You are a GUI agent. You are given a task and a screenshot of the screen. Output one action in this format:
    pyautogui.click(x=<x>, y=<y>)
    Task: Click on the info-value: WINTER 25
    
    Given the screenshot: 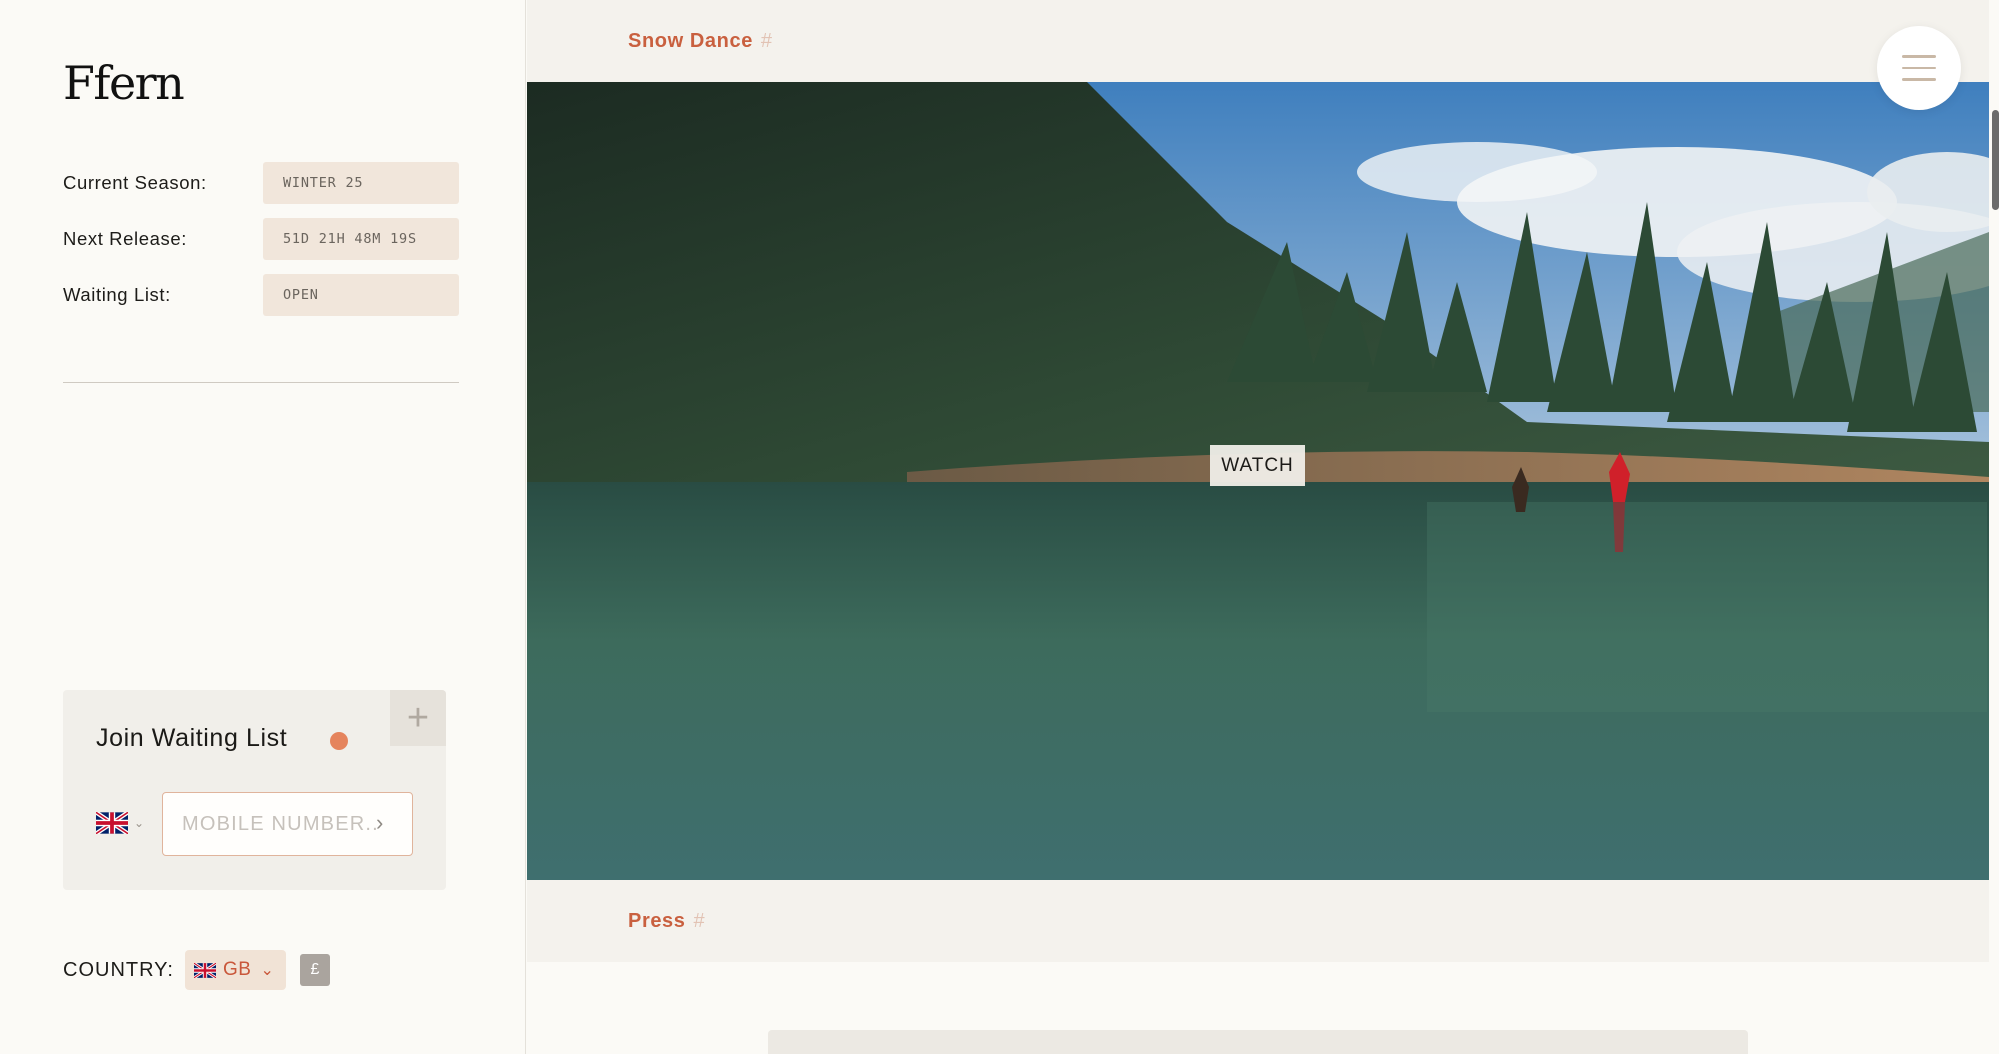 What is the action you would take?
    pyautogui.click(x=361, y=183)
    